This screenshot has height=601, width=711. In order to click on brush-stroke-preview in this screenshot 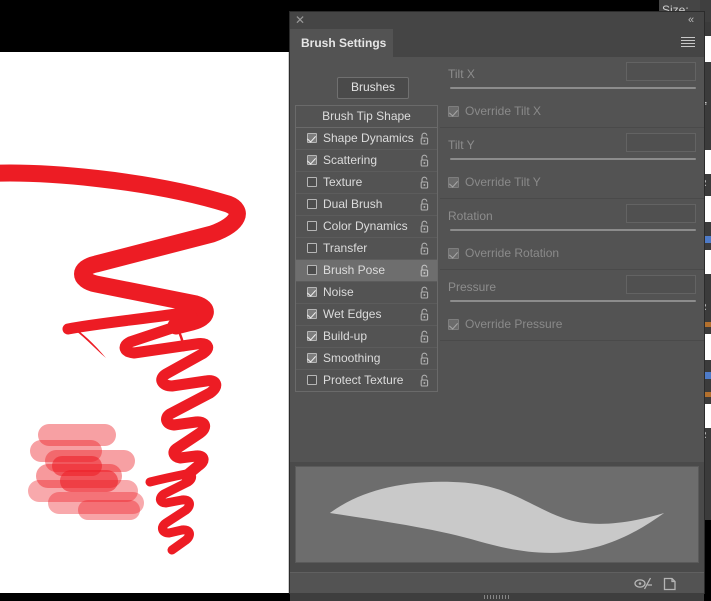, I will do `click(497, 514)`.